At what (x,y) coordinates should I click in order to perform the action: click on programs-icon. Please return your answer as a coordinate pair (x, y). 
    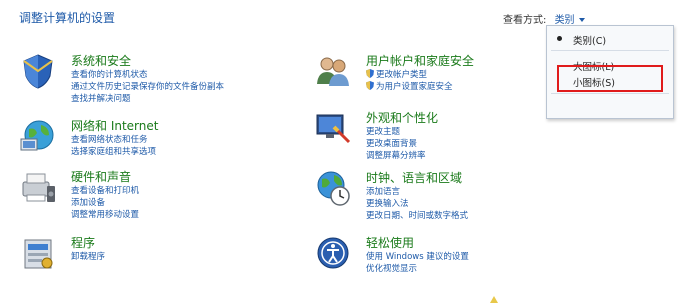
    Looking at the image, I should click on (38, 254).